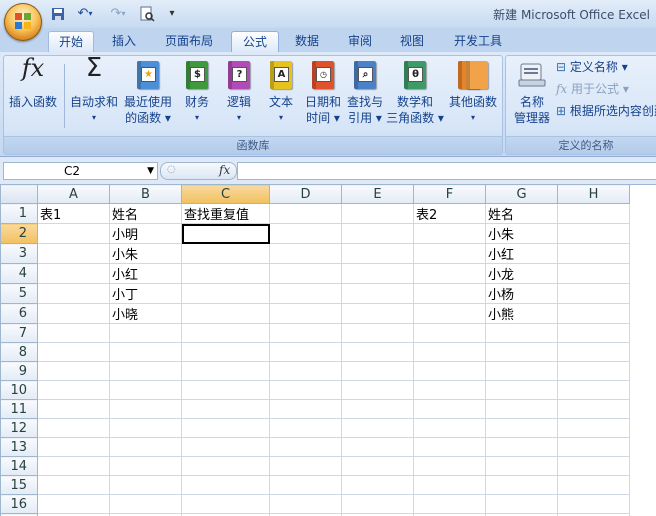  What do you see at coordinates (19, 333) in the screenshot?
I see `row-header: 7` at bounding box center [19, 333].